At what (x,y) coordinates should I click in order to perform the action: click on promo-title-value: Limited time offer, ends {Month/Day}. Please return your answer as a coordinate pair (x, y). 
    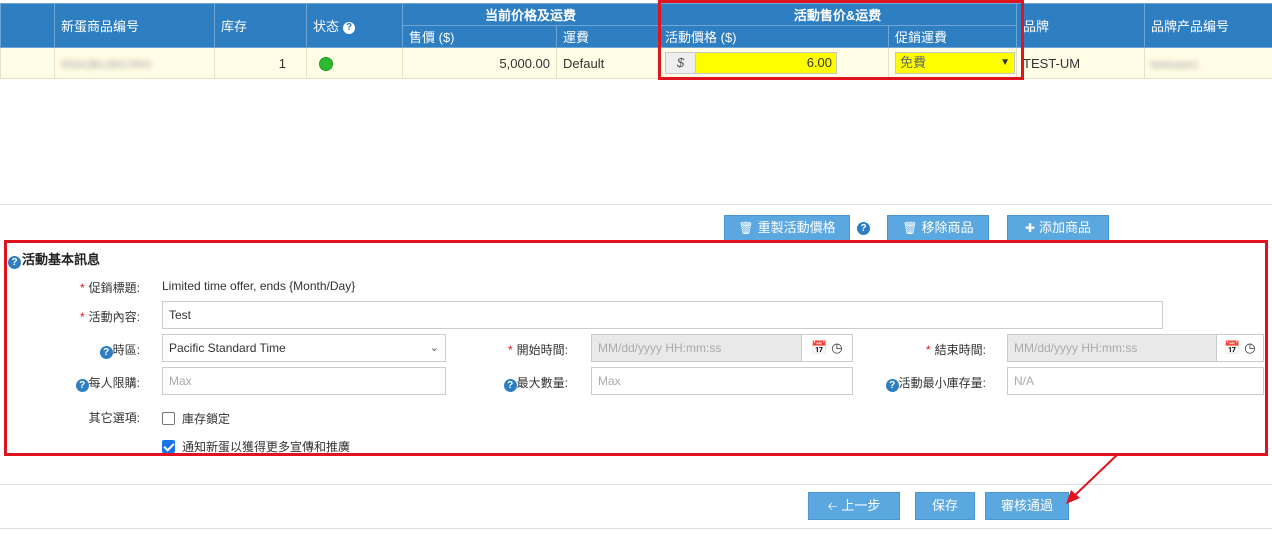
    Looking at the image, I should click on (259, 286).